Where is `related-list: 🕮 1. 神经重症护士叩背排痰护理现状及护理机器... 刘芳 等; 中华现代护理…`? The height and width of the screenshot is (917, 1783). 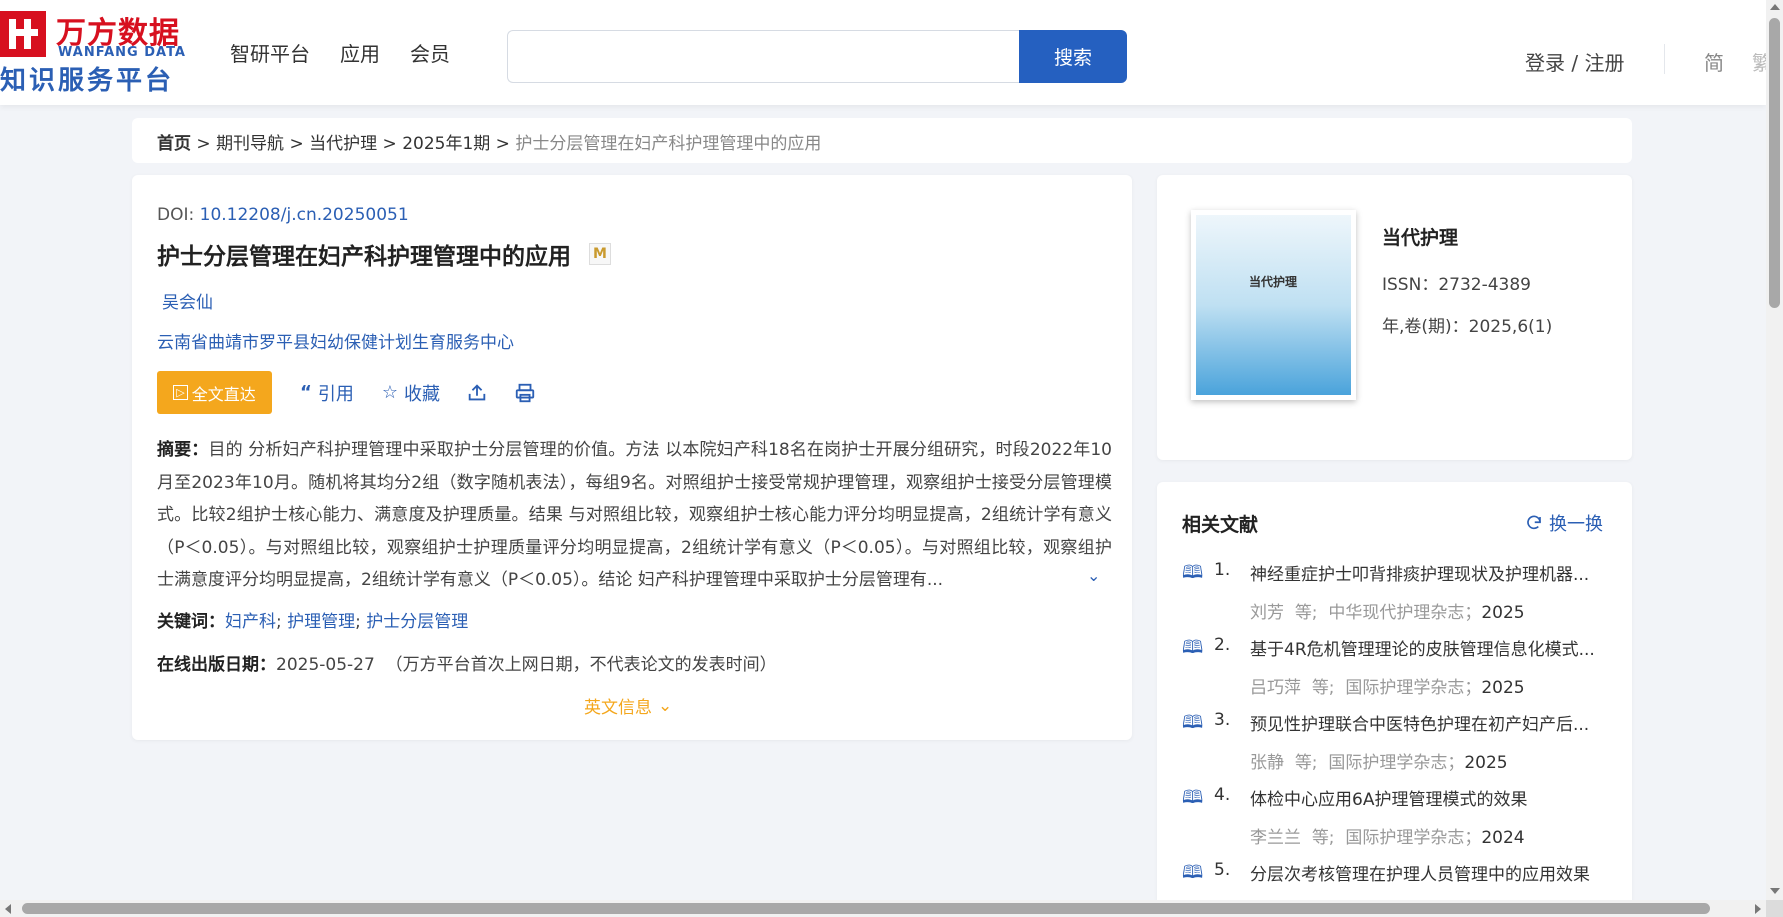
related-list: 🕮 1. 神经重症护士叩背排痰护理现状及护理机器... 刘芳 等; 中华现代护理… is located at coordinates (1397, 738).